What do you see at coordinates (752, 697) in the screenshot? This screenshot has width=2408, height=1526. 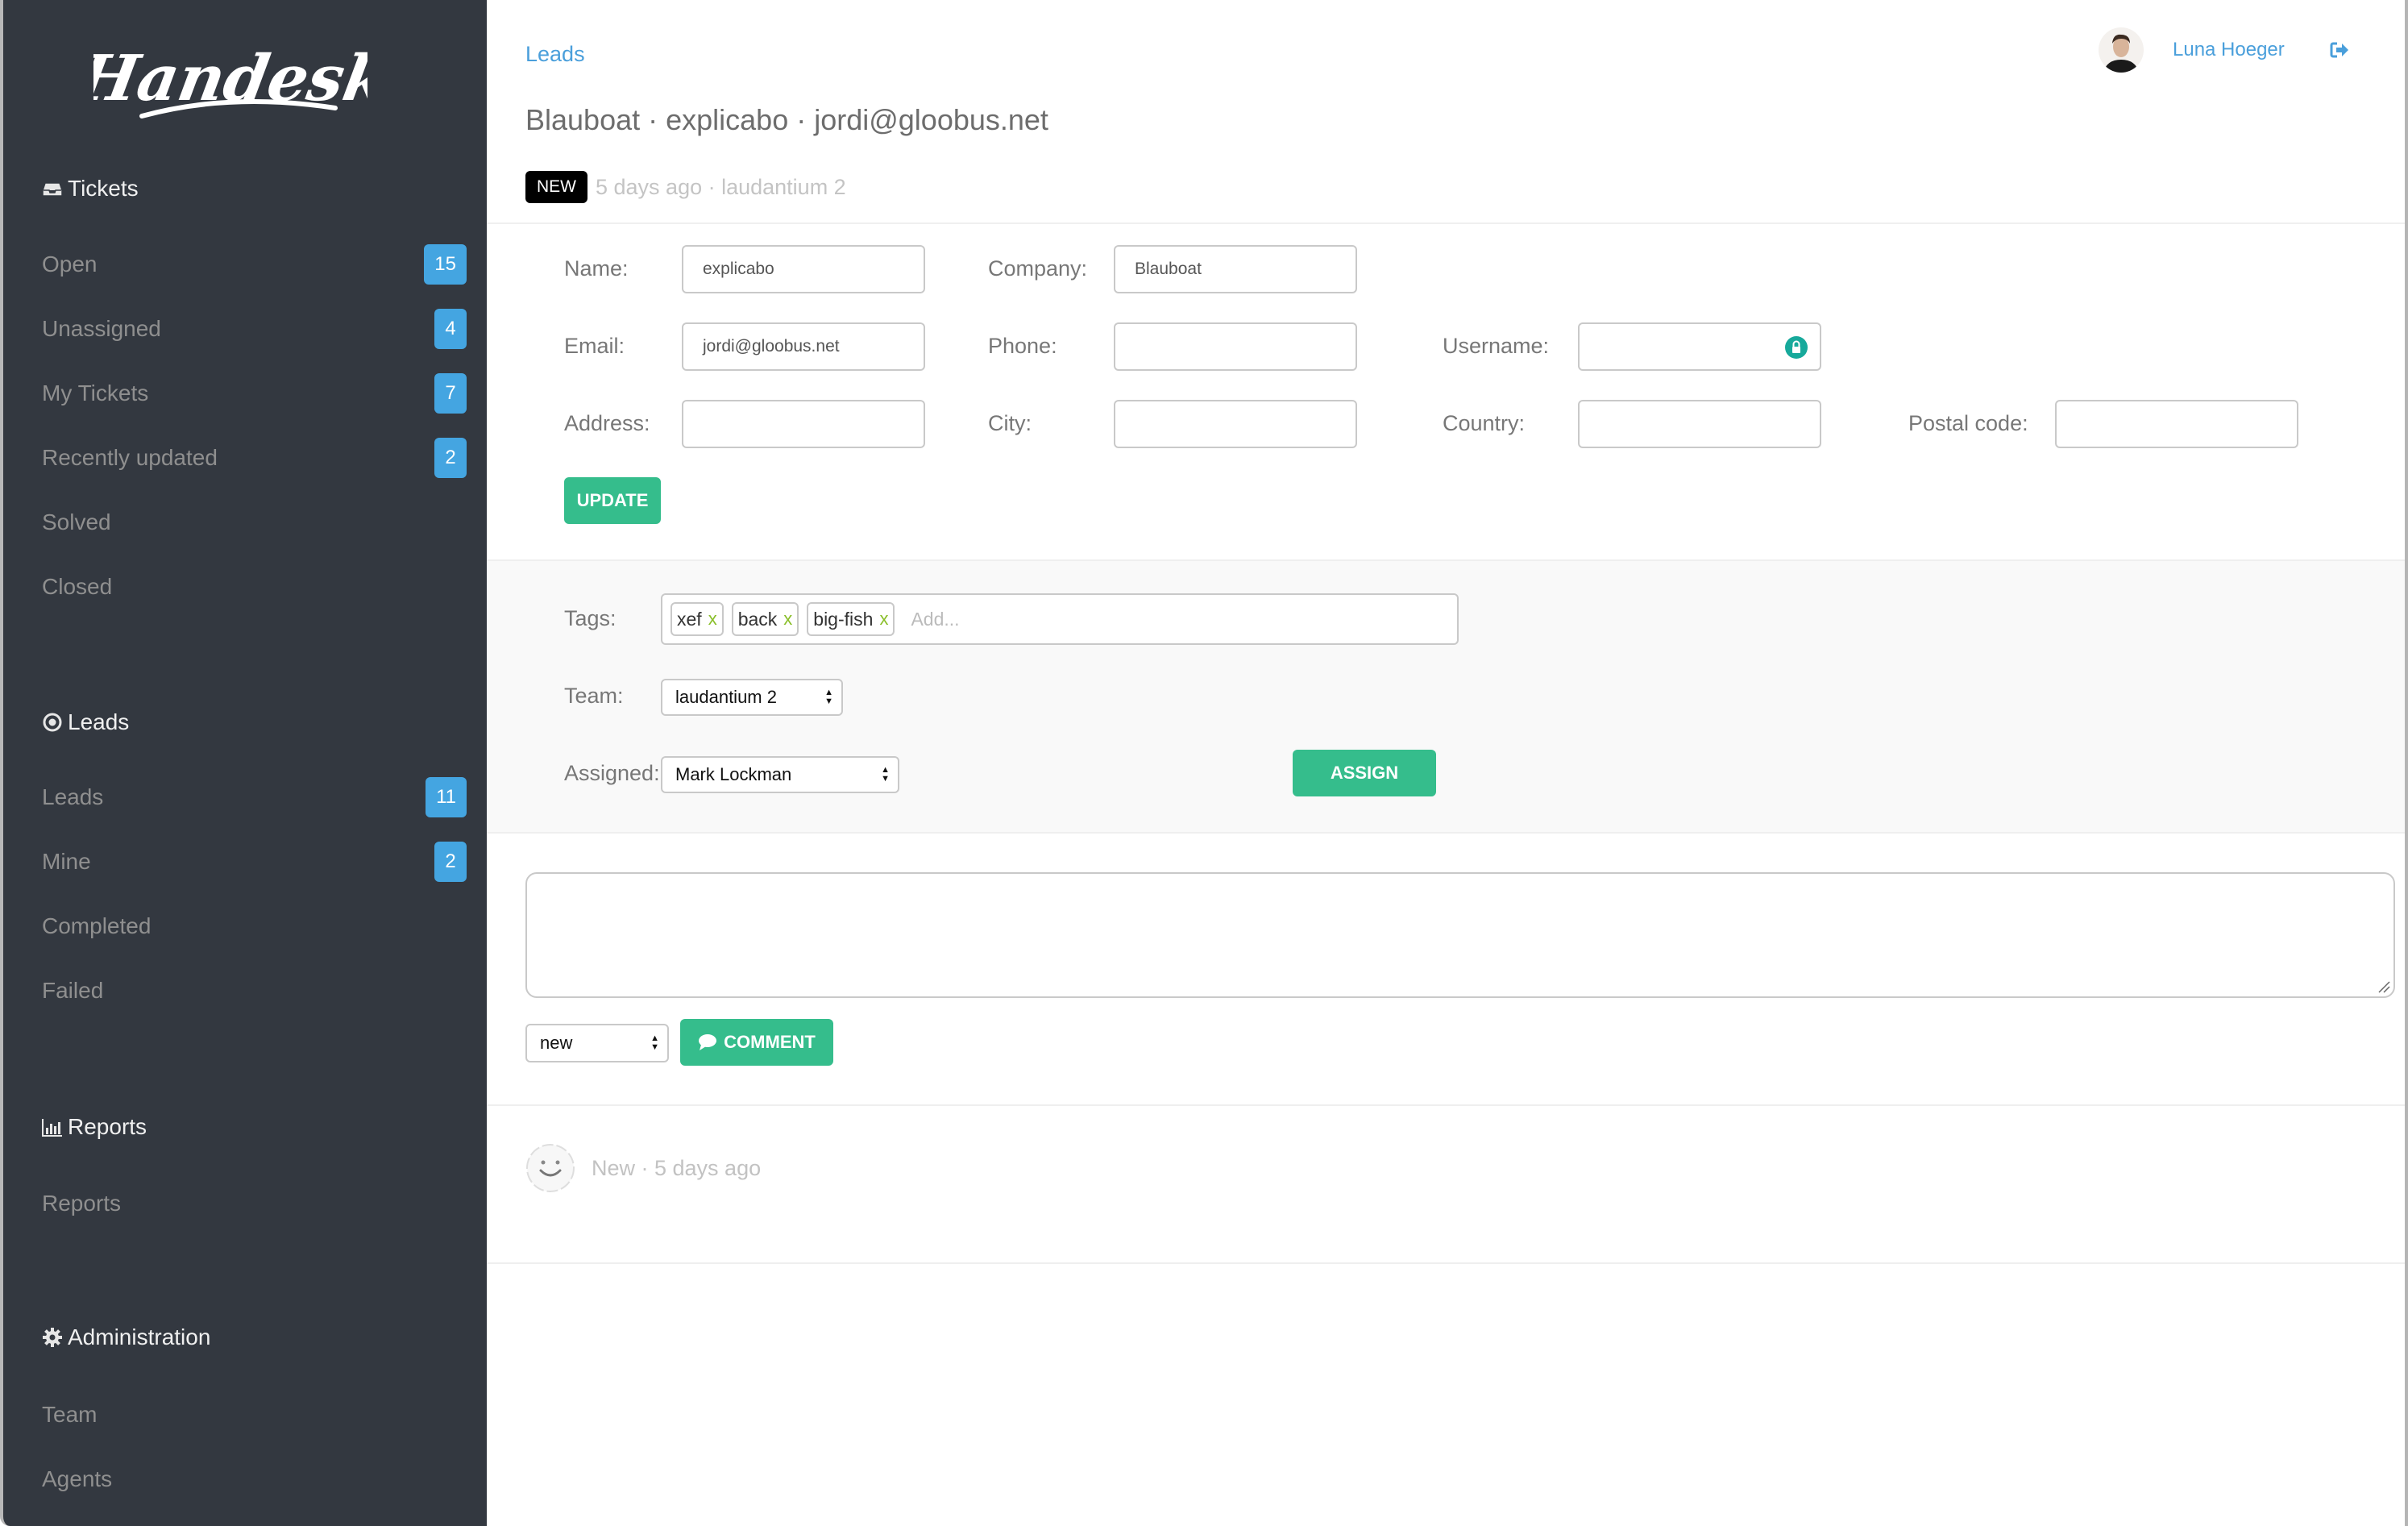 I see `team-select: laudantium 2 ▲ ▼` at bounding box center [752, 697].